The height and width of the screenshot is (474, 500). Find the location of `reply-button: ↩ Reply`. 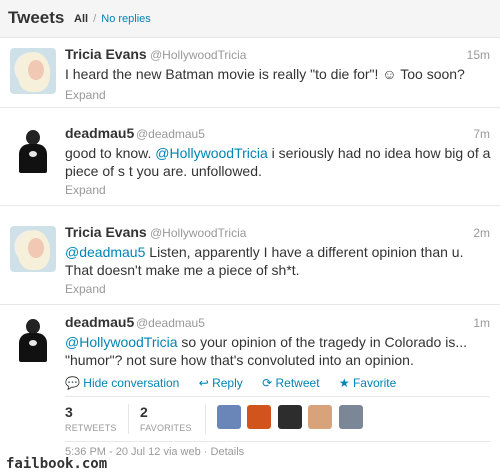

reply-button: ↩ Reply is located at coordinates (225, 383).